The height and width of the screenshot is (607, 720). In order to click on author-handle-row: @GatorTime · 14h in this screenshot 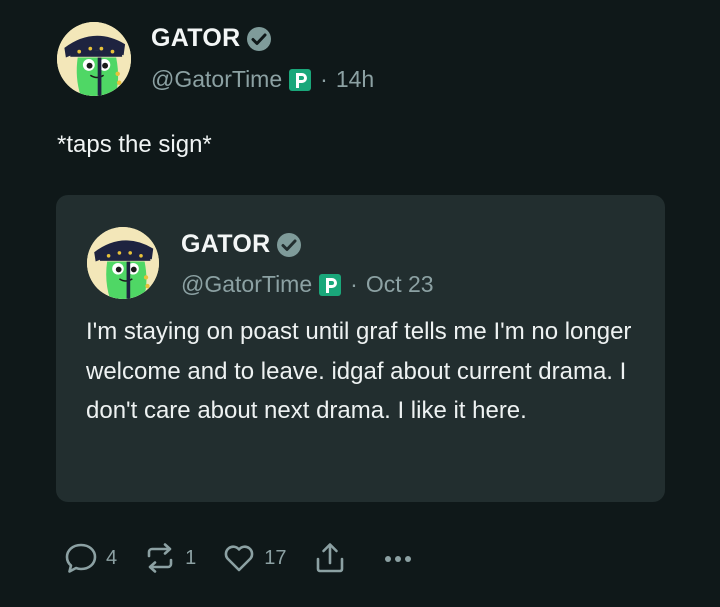, I will do `click(262, 79)`.